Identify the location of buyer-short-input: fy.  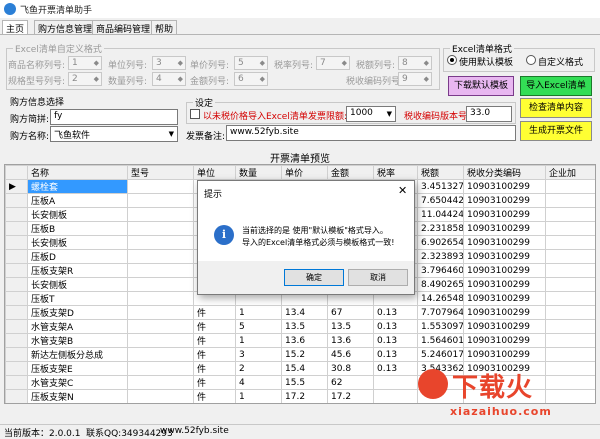
(114, 117).